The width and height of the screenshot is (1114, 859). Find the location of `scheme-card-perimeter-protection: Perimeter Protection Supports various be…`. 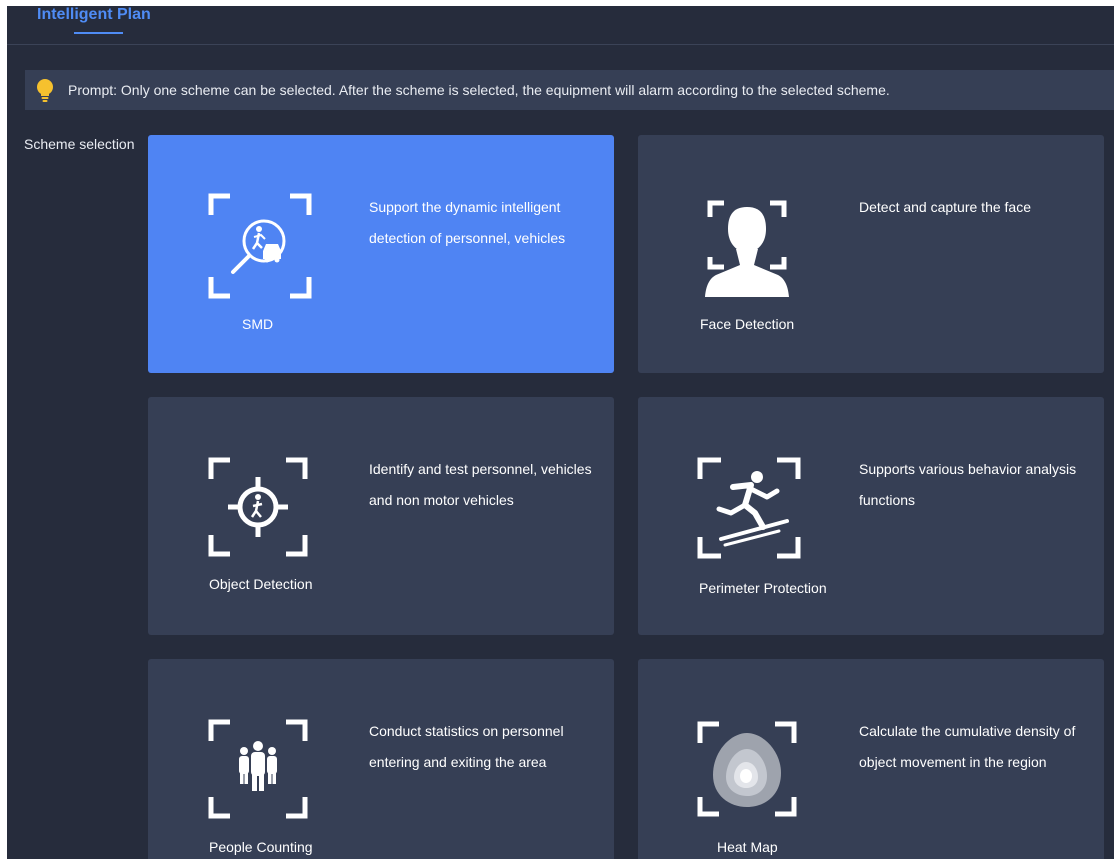

scheme-card-perimeter-protection: Perimeter Protection Supports various be… is located at coordinates (871, 516).